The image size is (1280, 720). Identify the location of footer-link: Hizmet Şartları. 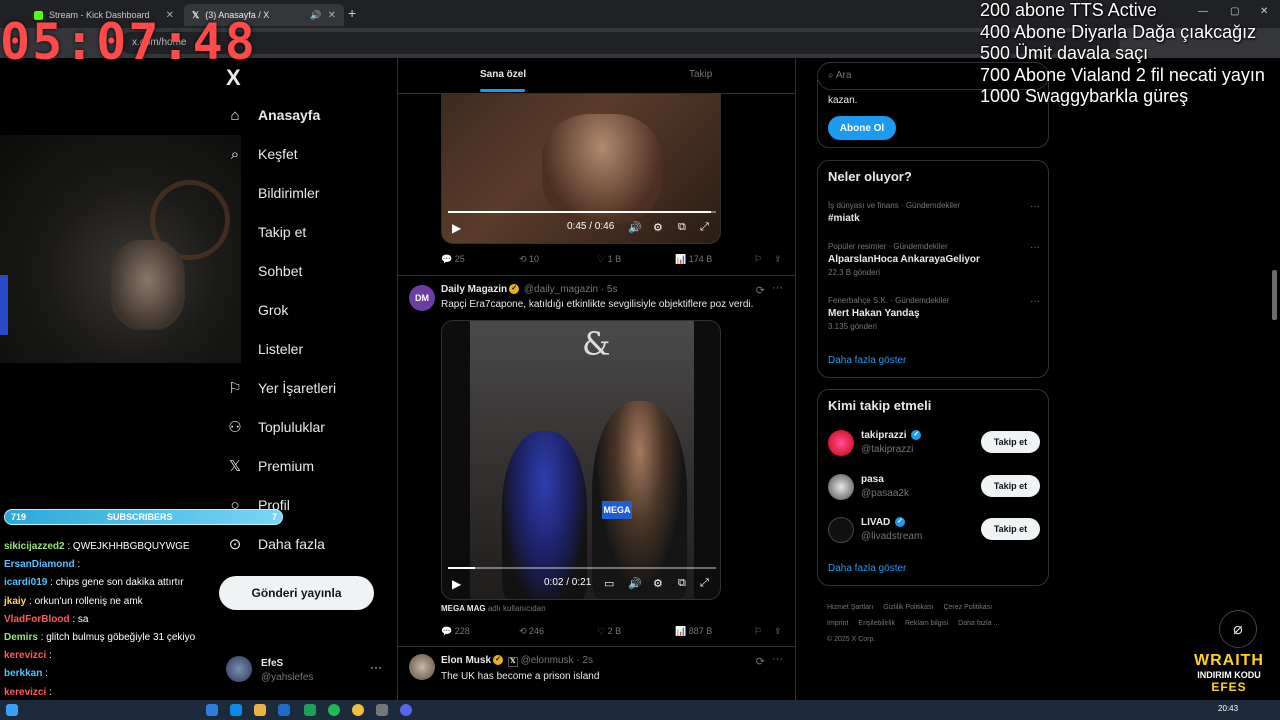
(850, 607).